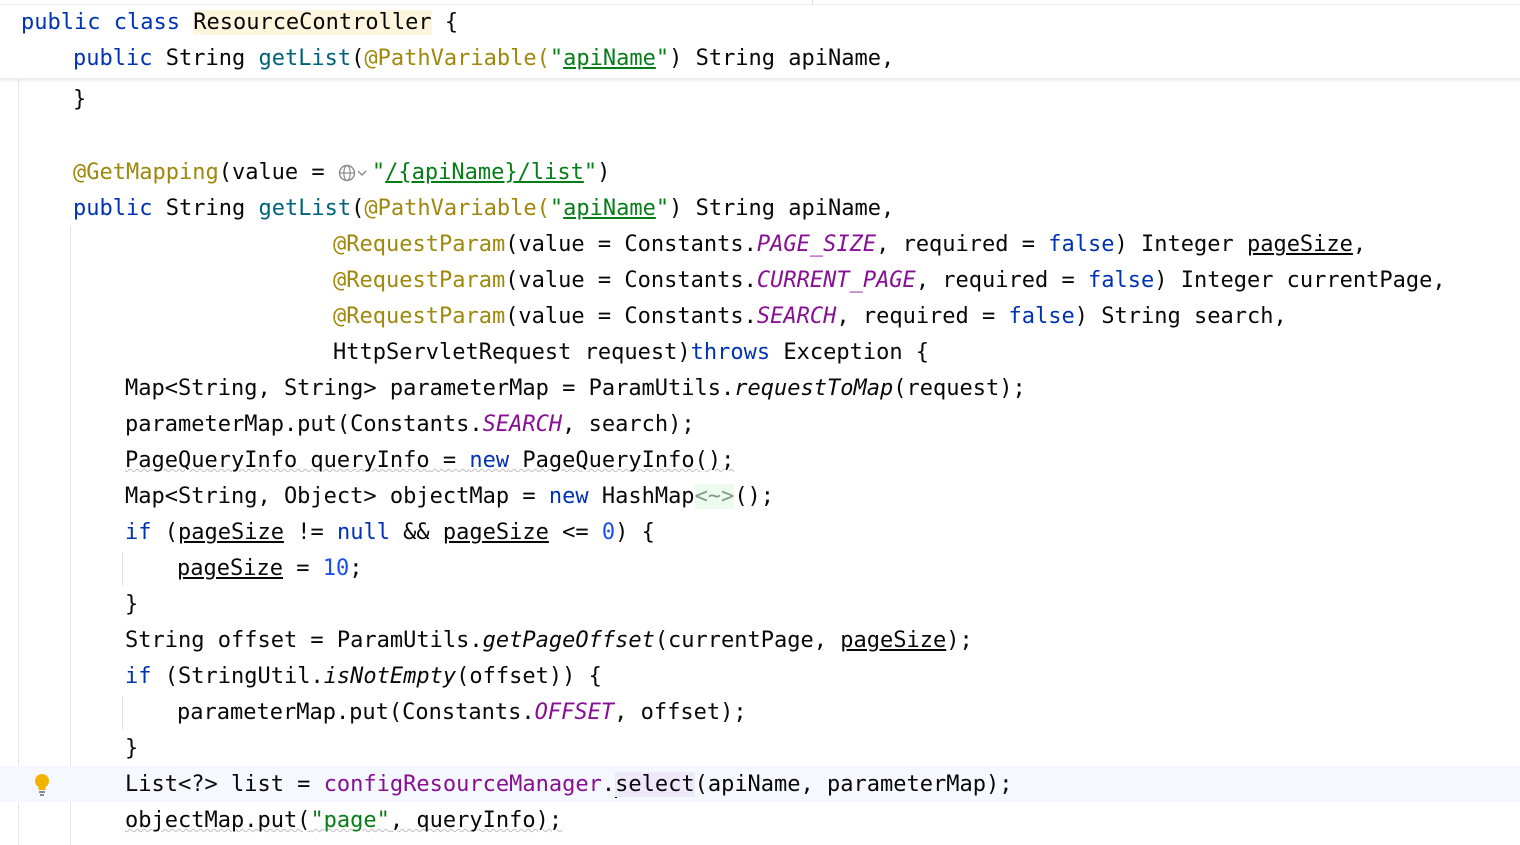 Image resolution: width=1520 pixels, height=845 pixels. Describe the element at coordinates (628, 424) in the screenshot. I see `token-text: , search);` at that location.